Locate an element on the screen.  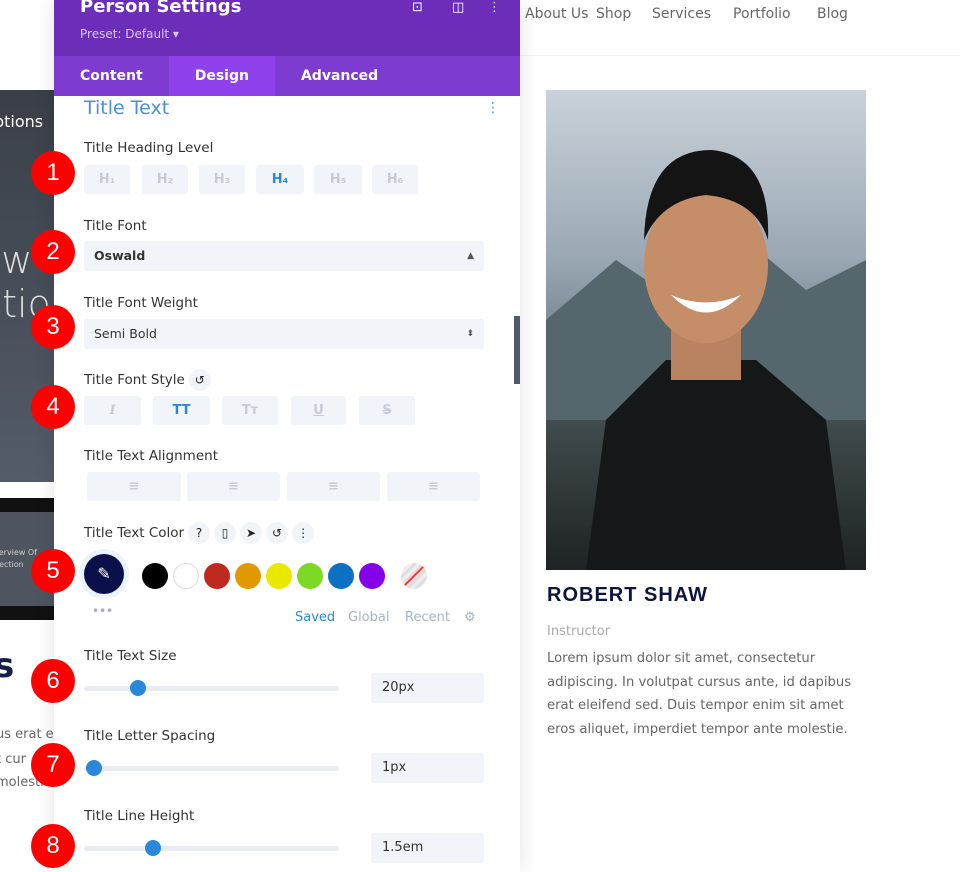
responsive-icon: ▯ is located at coordinates (225, 533).